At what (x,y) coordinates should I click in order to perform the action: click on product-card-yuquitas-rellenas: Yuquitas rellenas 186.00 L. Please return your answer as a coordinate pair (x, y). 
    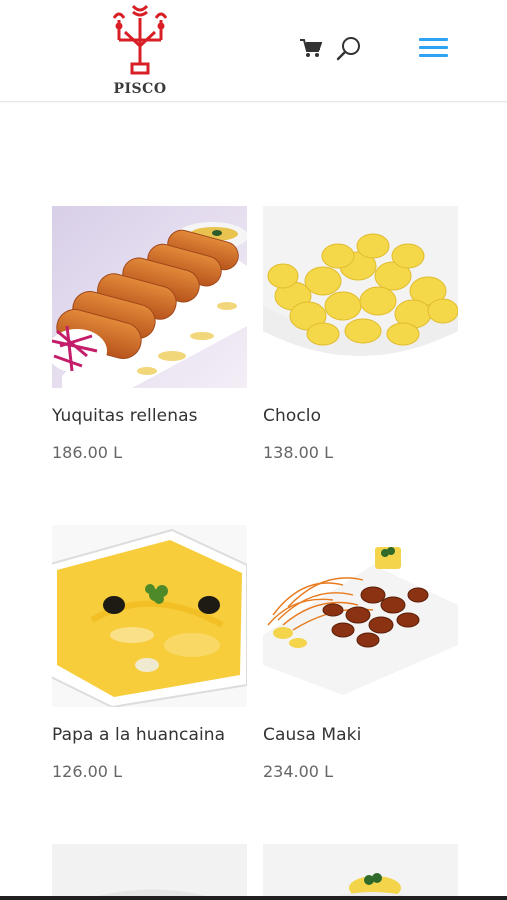
    Looking at the image, I should click on (149, 334).